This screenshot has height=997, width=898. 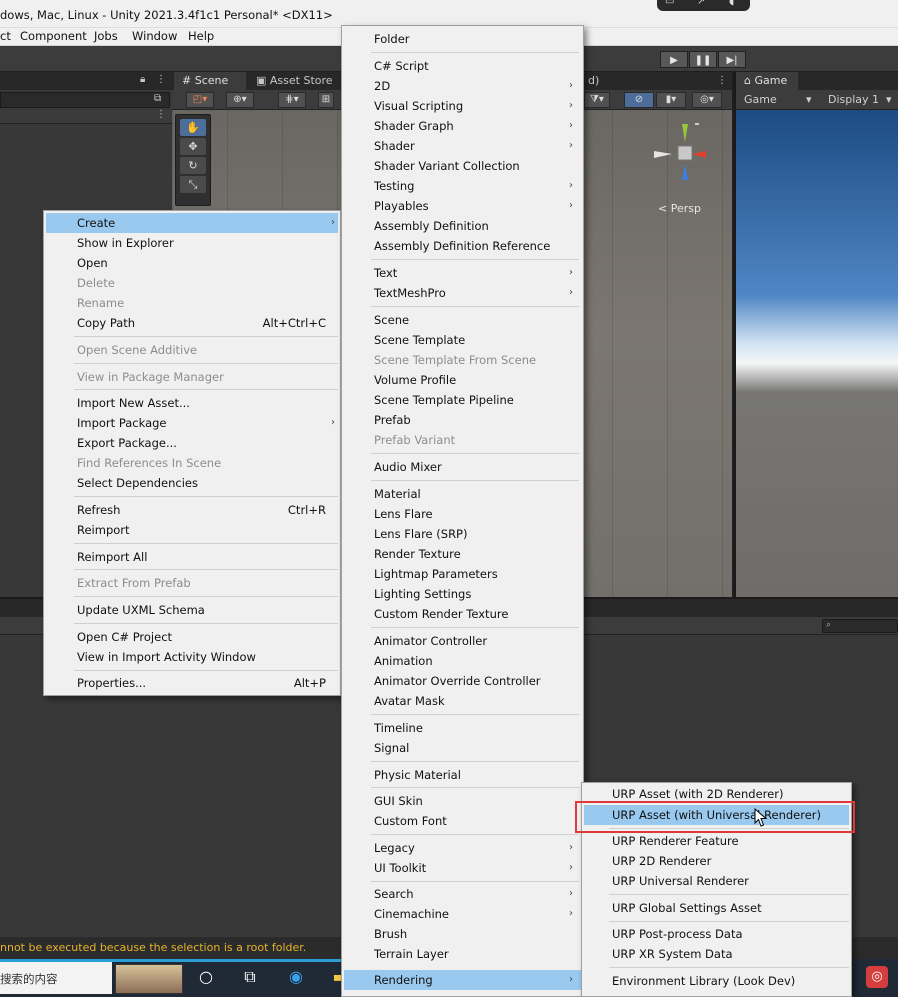 I want to click on menu-item-urp-post-process-data: URP Post-process Data, so click(x=716, y=934).